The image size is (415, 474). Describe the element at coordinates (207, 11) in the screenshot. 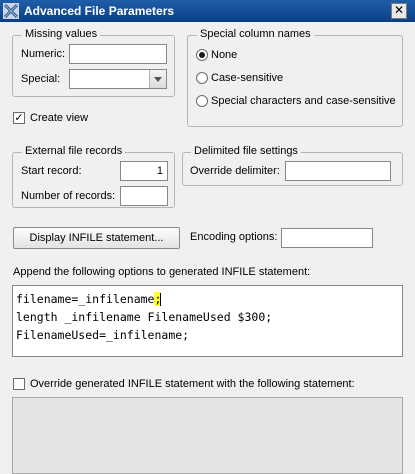

I see `title-bar: Advanced File Parameters ✕` at that location.